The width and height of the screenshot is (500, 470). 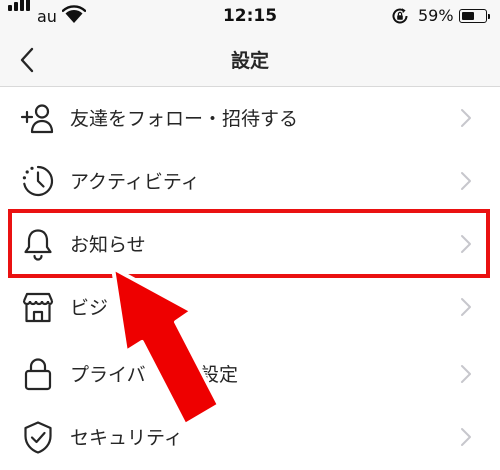 I want to click on battery-icon, so click(x=474, y=16).